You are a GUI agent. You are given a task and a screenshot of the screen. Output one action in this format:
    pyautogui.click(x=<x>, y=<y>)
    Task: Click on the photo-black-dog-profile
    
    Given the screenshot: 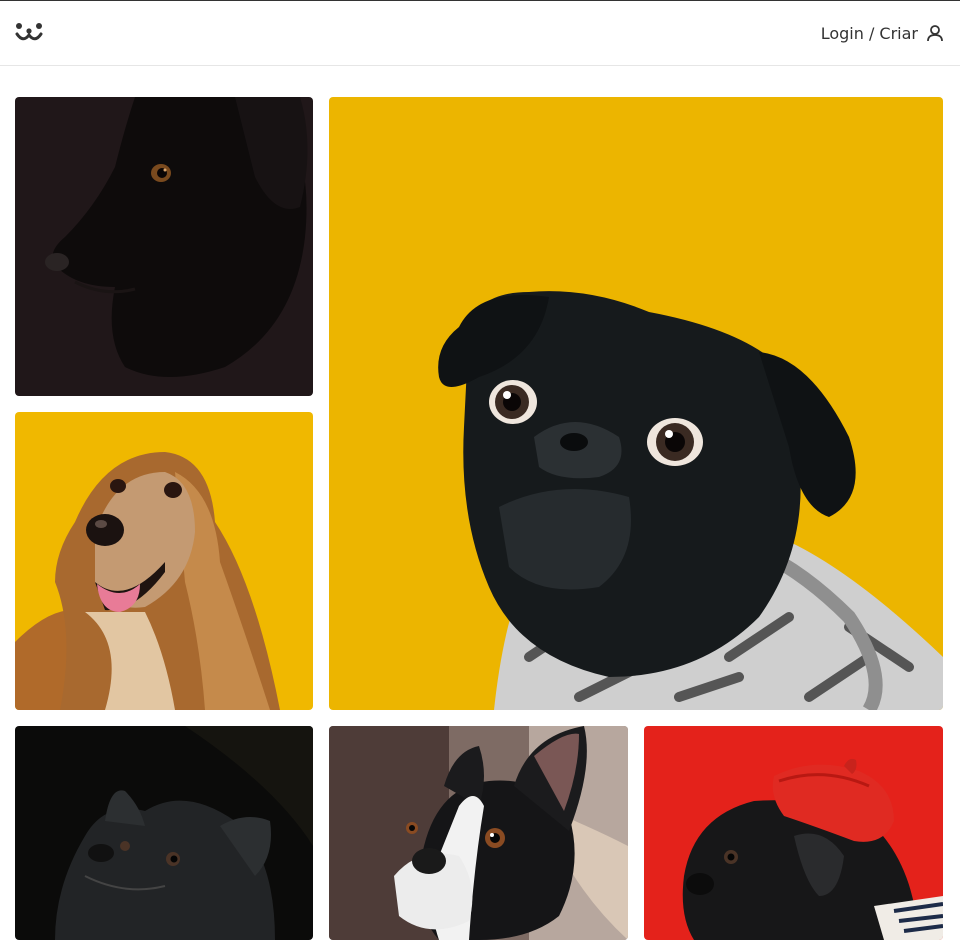 What is the action you would take?
    pyautogui.click(x=164, y=246)
    